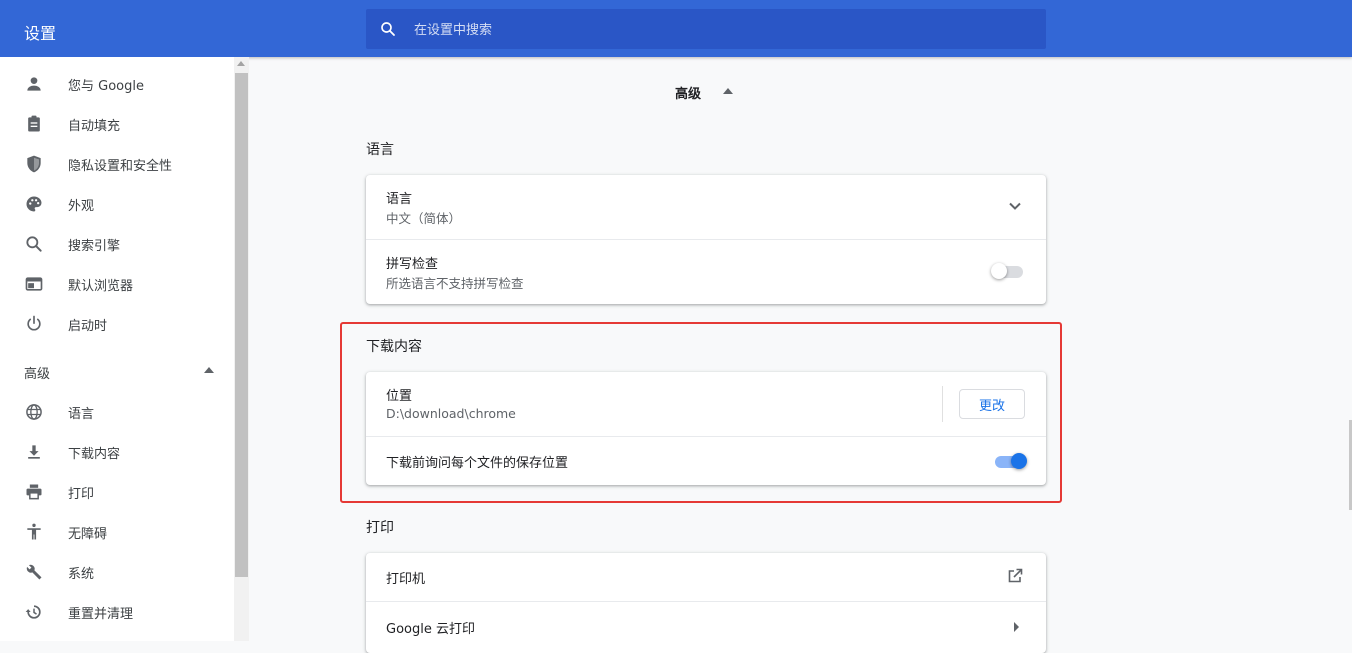 The width and height of the screenshot is (1352, 653). I want to click on sidebar-item-label: 默认浏览器, so click(101, 286).